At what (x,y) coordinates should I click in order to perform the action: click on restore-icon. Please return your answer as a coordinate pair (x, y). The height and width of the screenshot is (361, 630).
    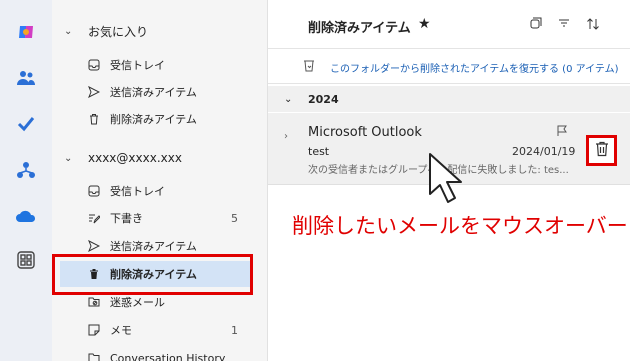
    Looking at the image, I should click on (309, 67).